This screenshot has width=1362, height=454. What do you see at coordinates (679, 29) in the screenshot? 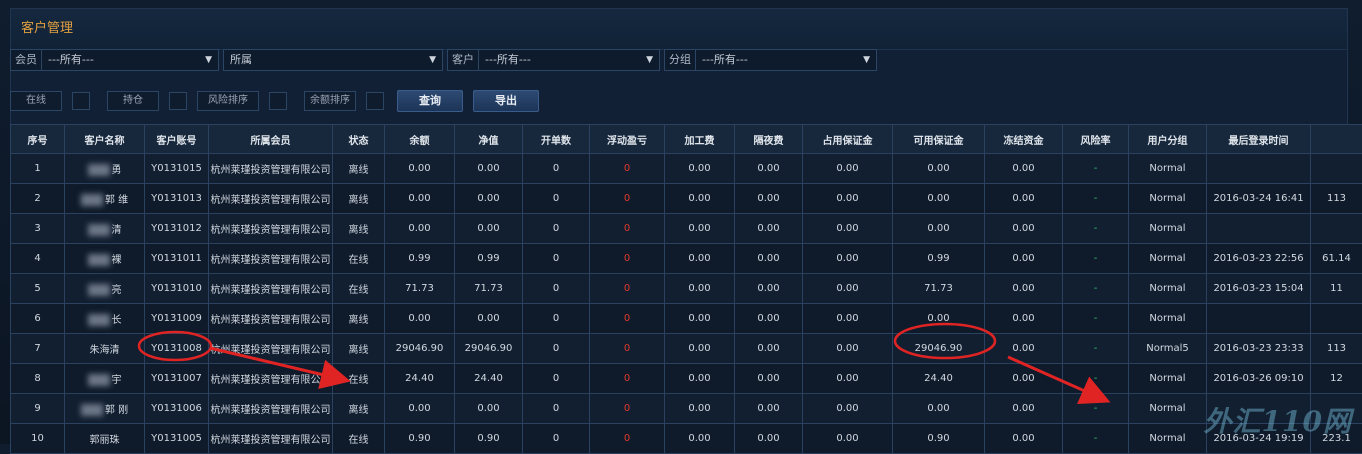
I see `panel-title: 客户管理` at bounding box center [679, 29].